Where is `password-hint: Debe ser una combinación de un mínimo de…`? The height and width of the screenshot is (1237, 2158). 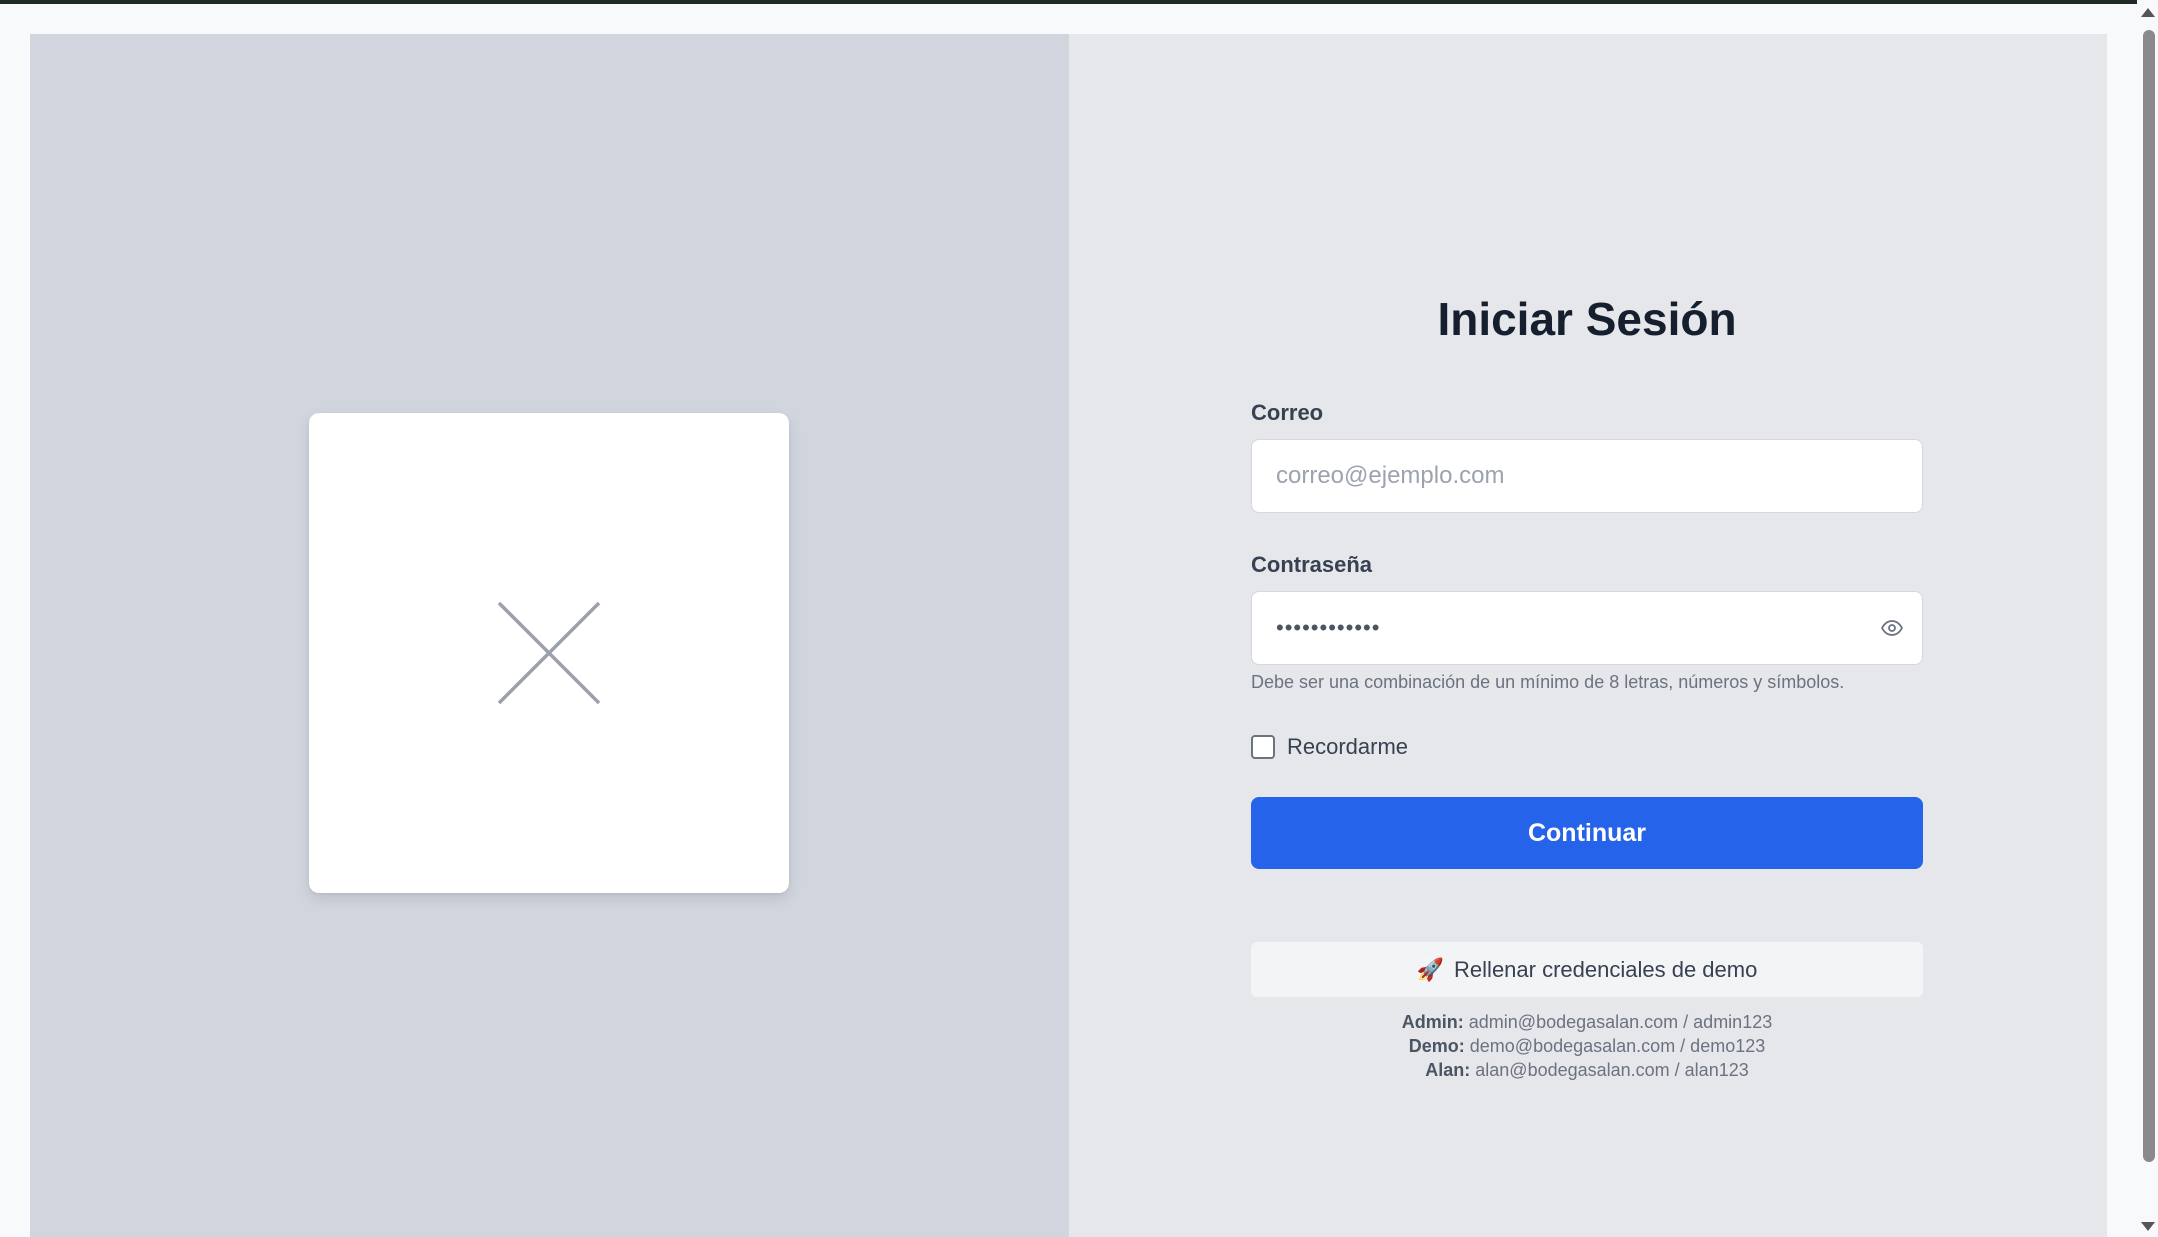 password-hint: Debe ser una combinación de un mínimo de… is located at coordinates (1548, 682).